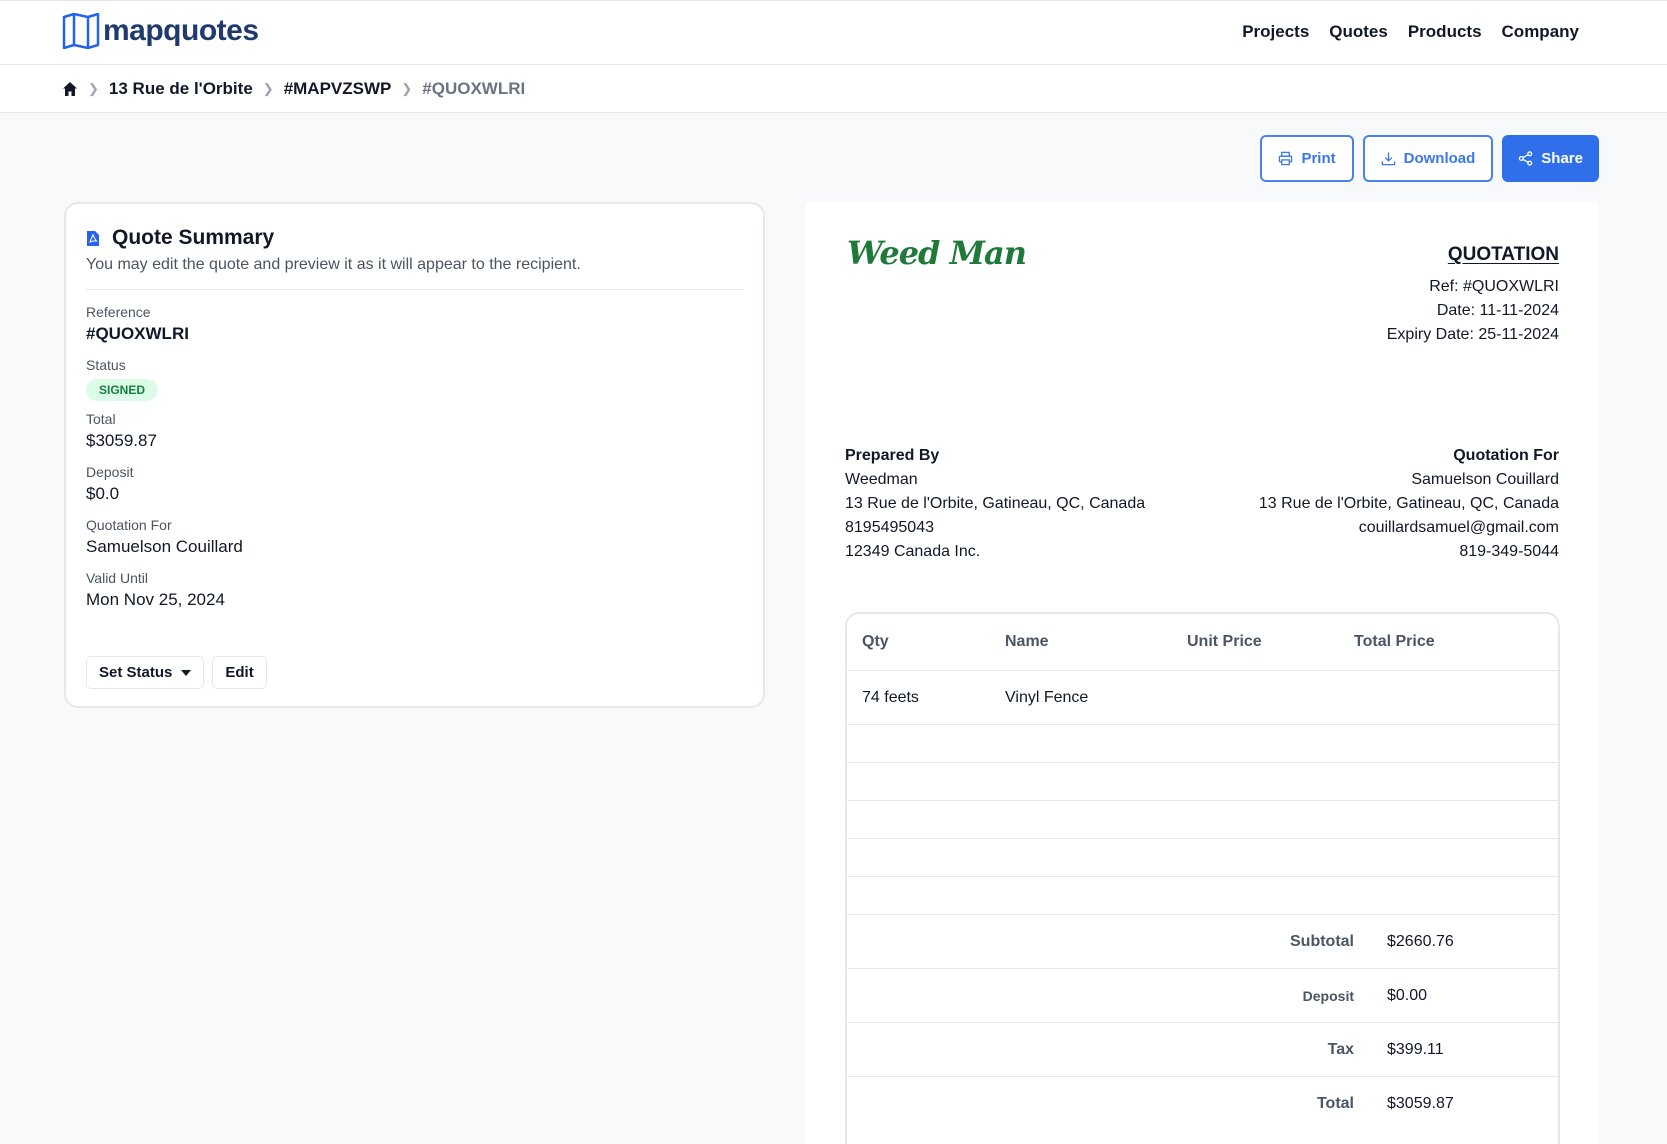  I want to click on breadcrumb-project: #MAPVZSWP, so click(338, 89).